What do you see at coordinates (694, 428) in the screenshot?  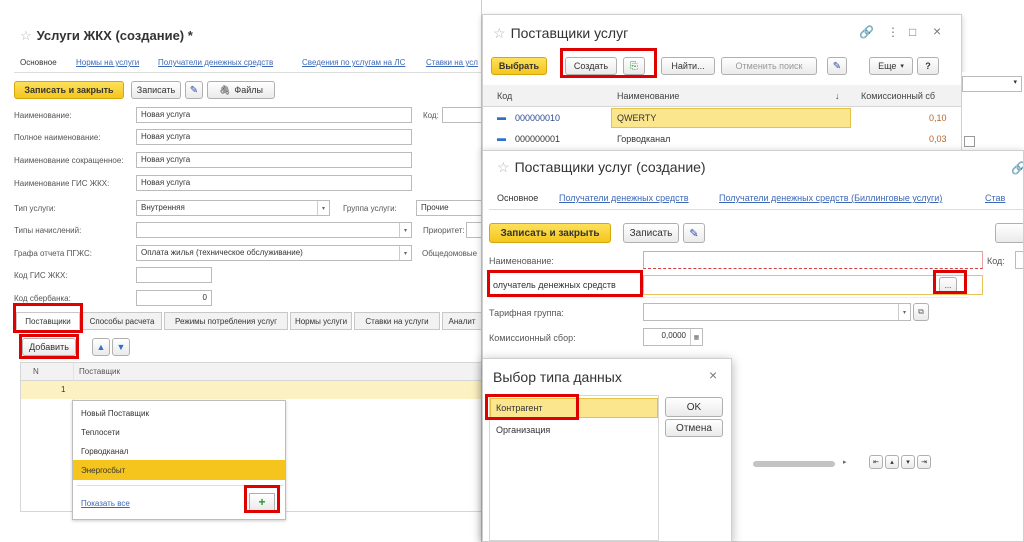 I see `cancel-button: Отмена` at bounding box center [694, 428].